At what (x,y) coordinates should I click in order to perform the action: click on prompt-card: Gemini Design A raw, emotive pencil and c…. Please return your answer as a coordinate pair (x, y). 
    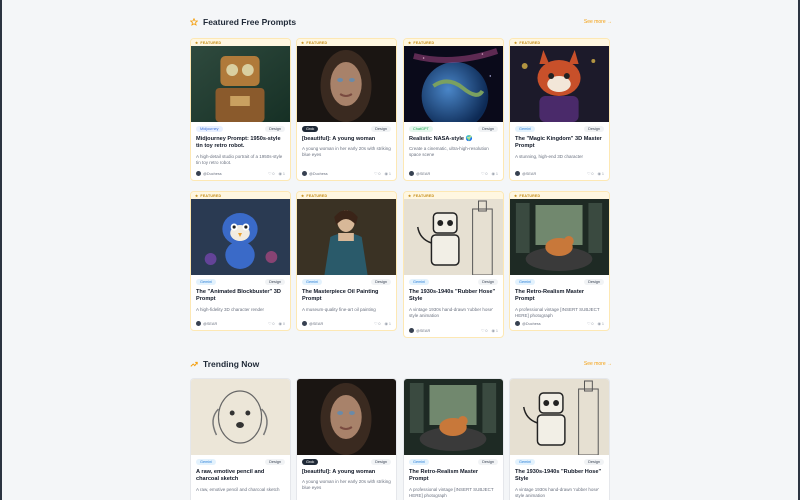
    Looking at the image, I should click on (240, 439).